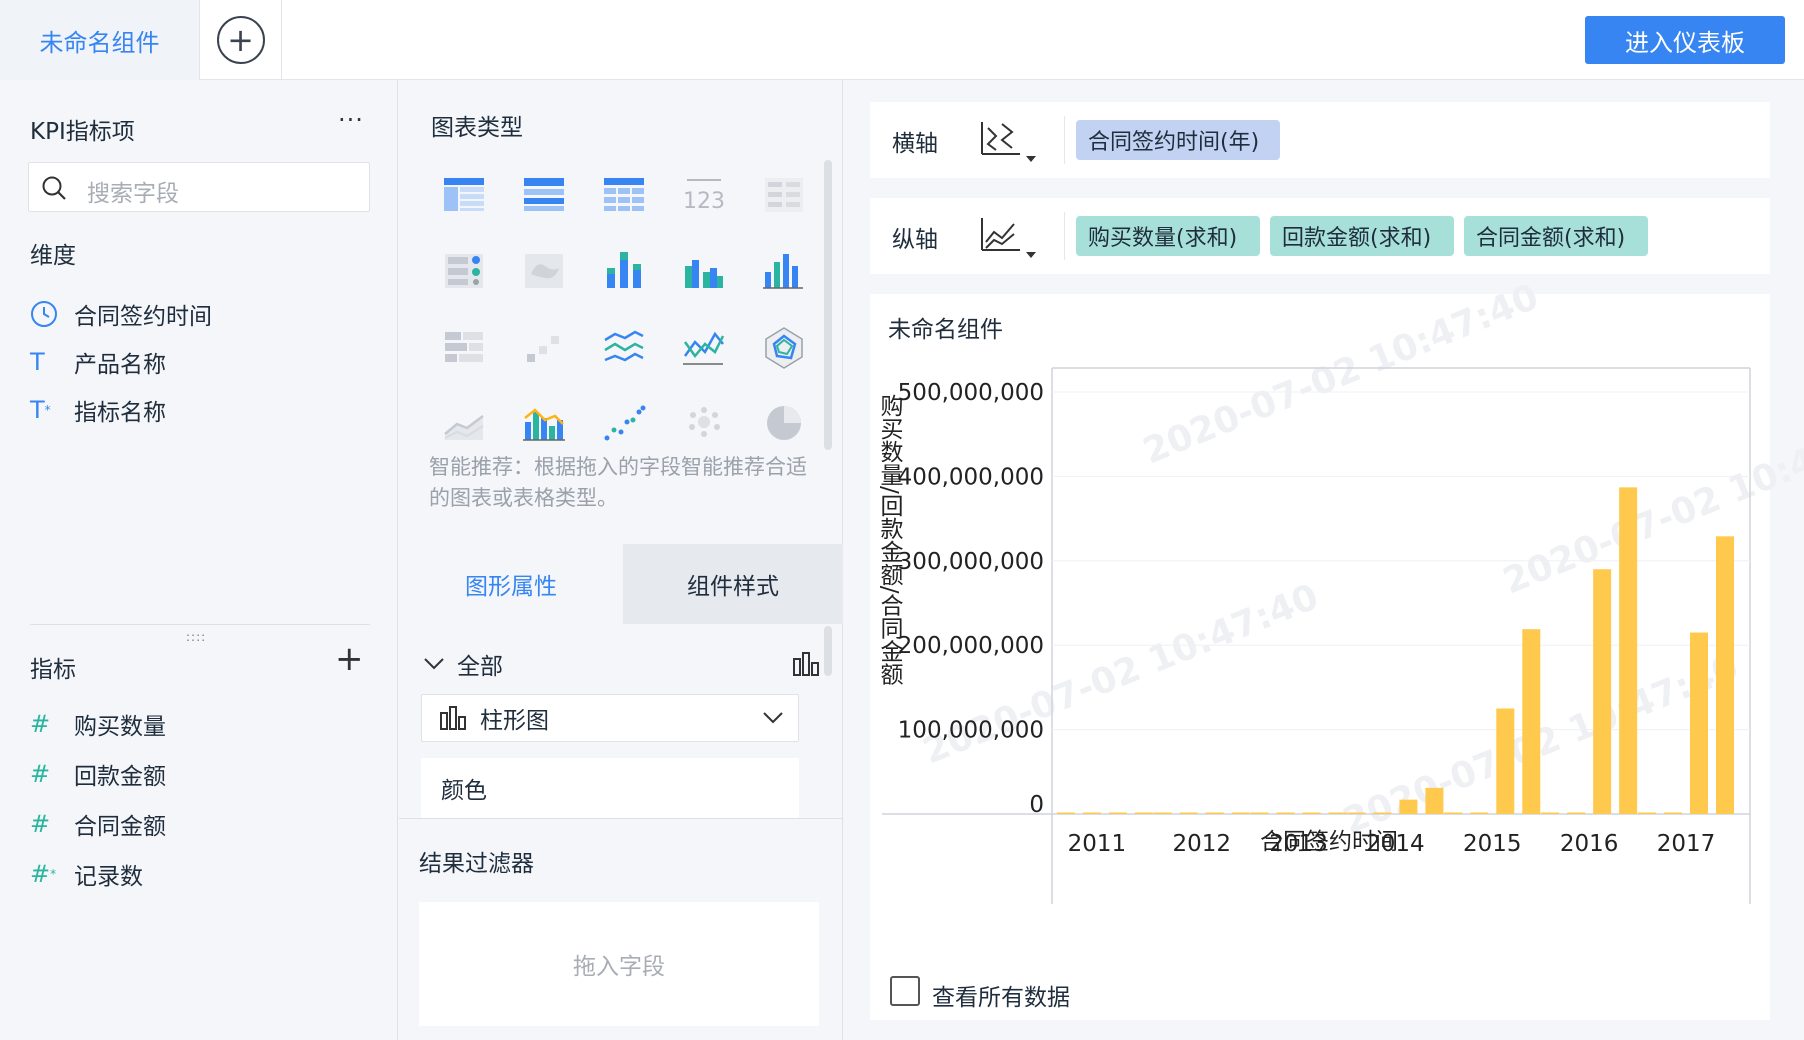 The image size is (1804, 1040). I want to click on map-icon, so click(544, 271).